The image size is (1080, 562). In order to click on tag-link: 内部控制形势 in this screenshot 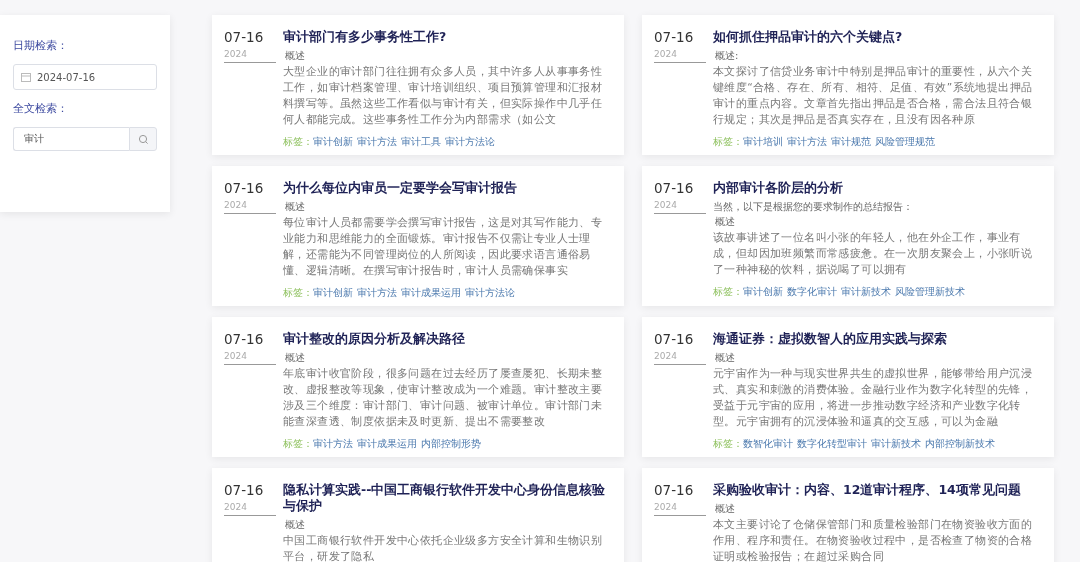, I will do `click(451, 444)`.